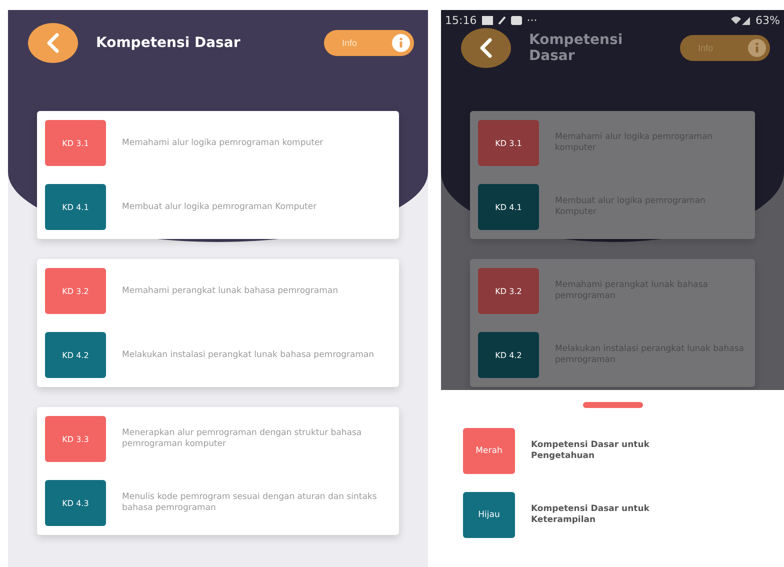 This screenshot has width=784, height=567. Describe the element at coordinates (75, 439) in the screenshot. I see `kd-code: KD 3.3` at that location.